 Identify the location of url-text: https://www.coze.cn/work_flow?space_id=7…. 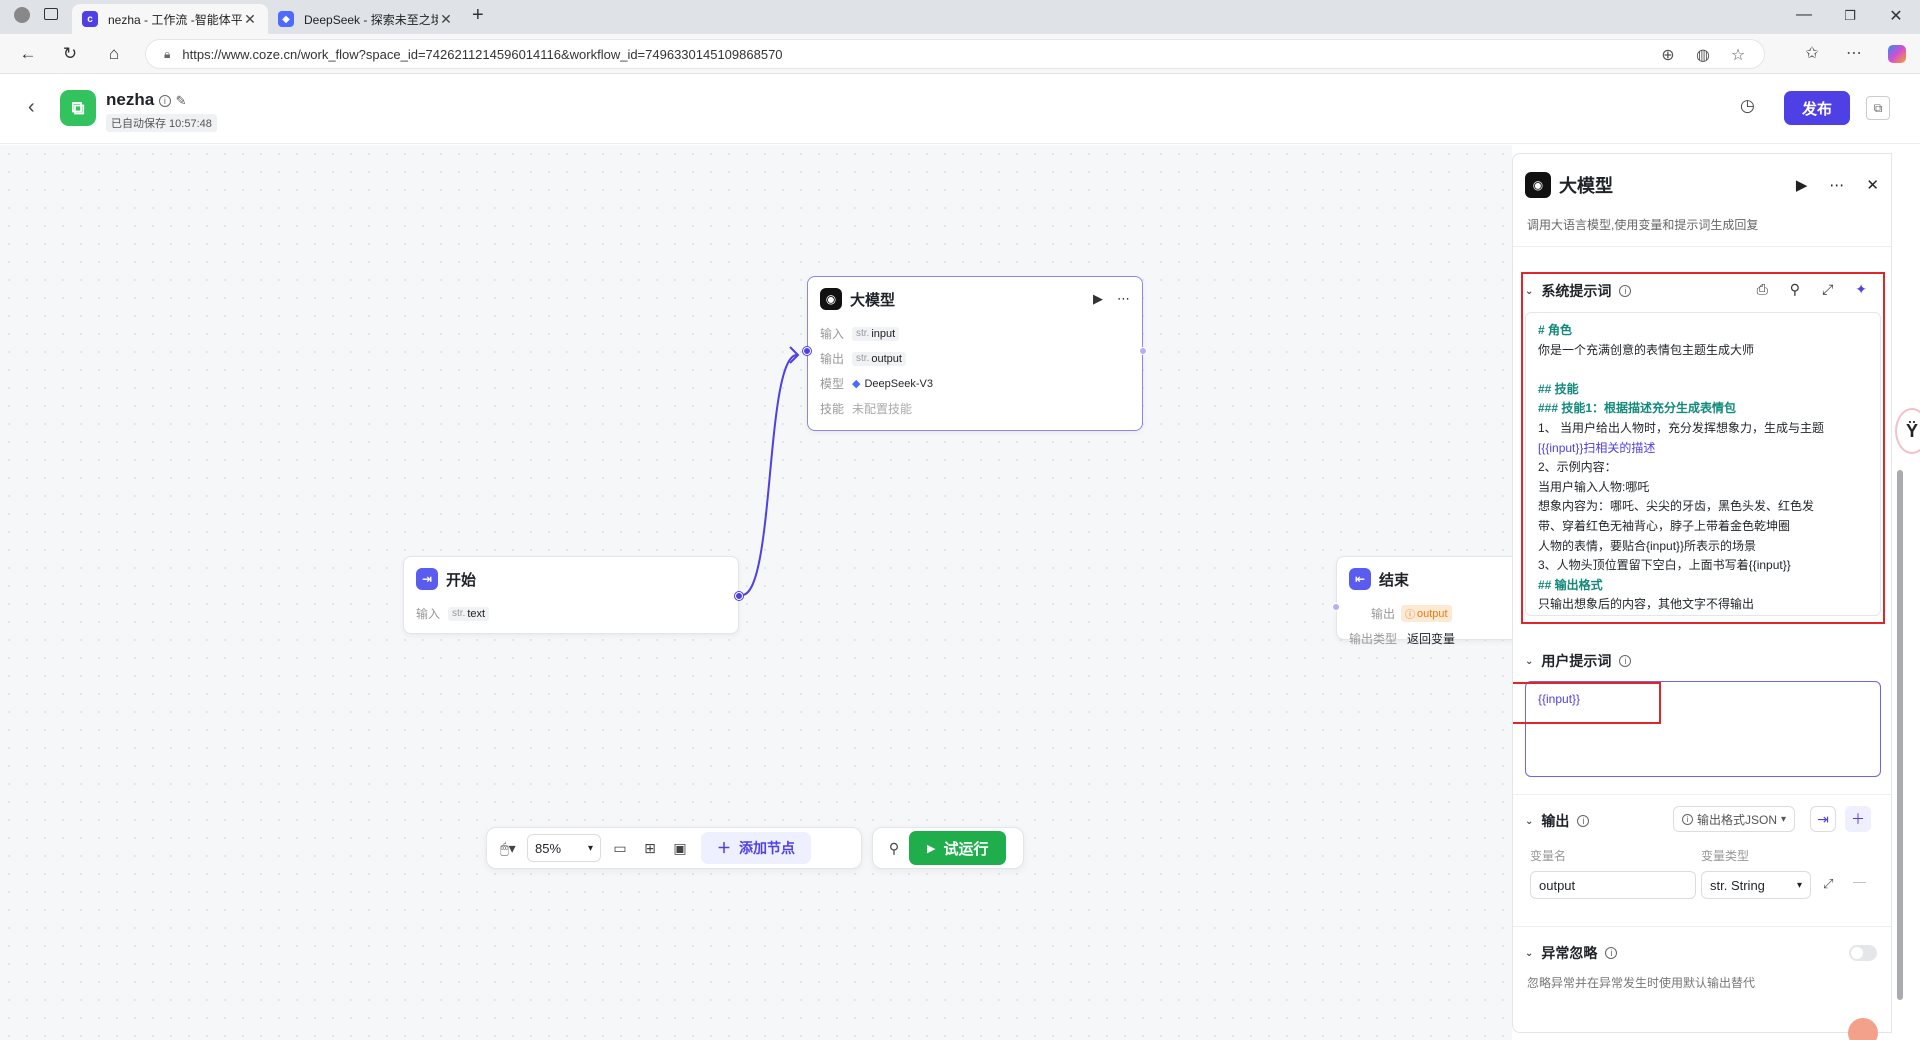
(482, 54).